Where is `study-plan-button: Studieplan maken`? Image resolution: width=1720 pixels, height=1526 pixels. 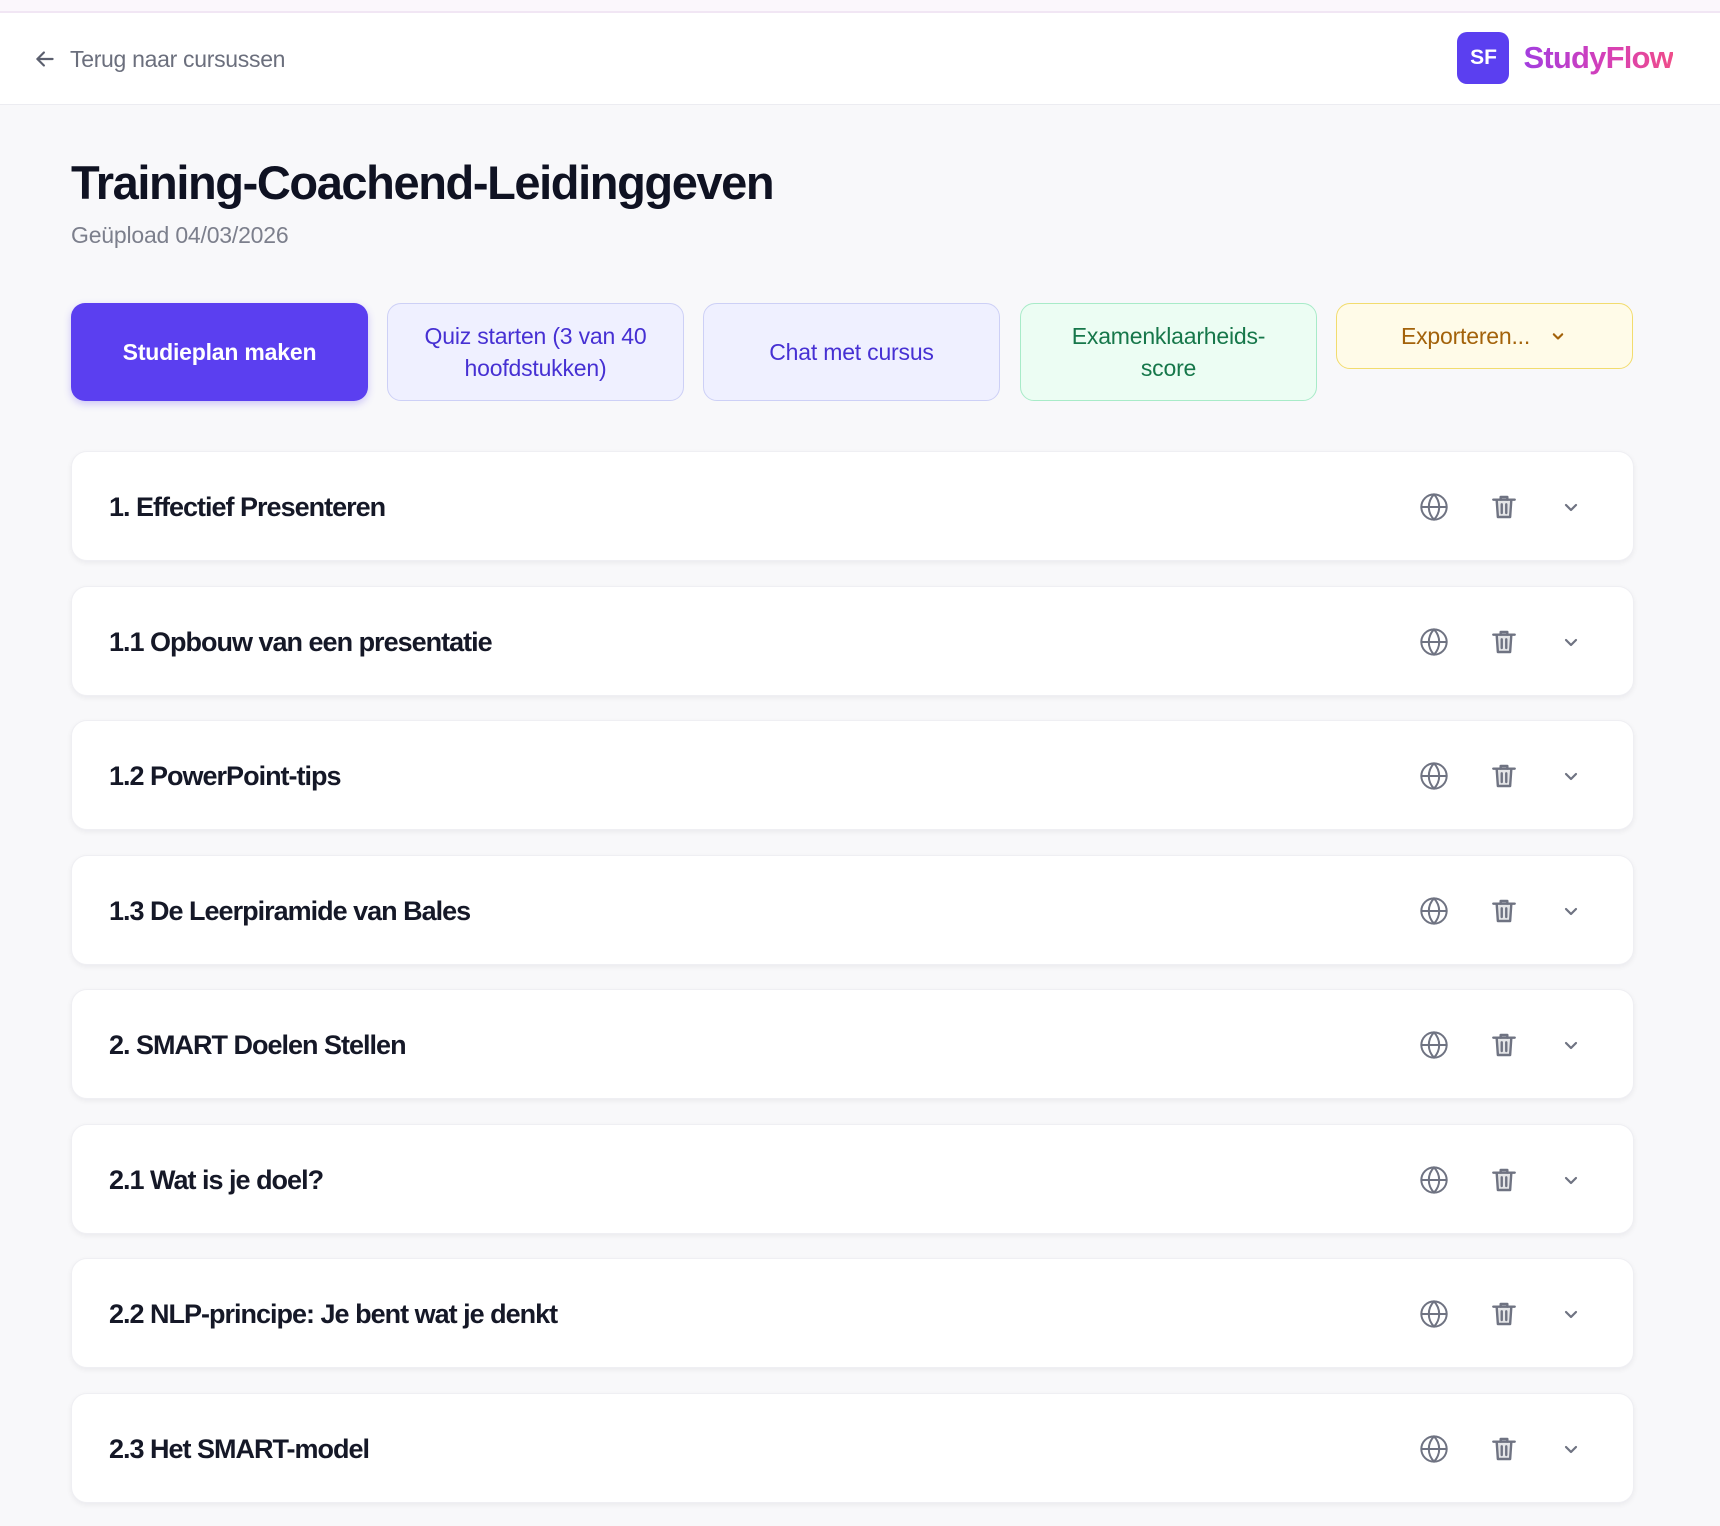 study-plan-button: Studieplan maken is located at coordinates (219, 352).